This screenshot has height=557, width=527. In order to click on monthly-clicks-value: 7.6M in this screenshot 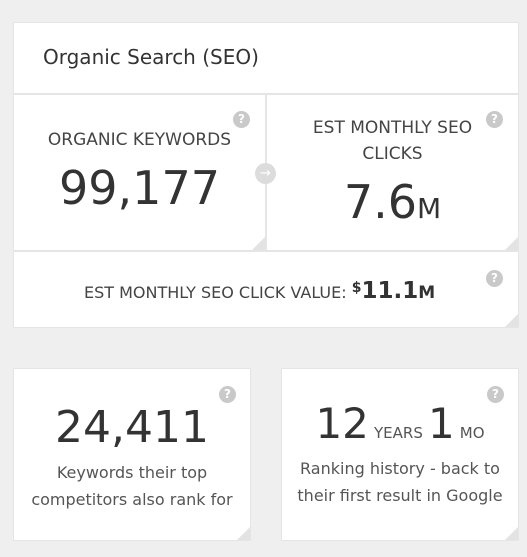, I will do `click(392, 202)`.